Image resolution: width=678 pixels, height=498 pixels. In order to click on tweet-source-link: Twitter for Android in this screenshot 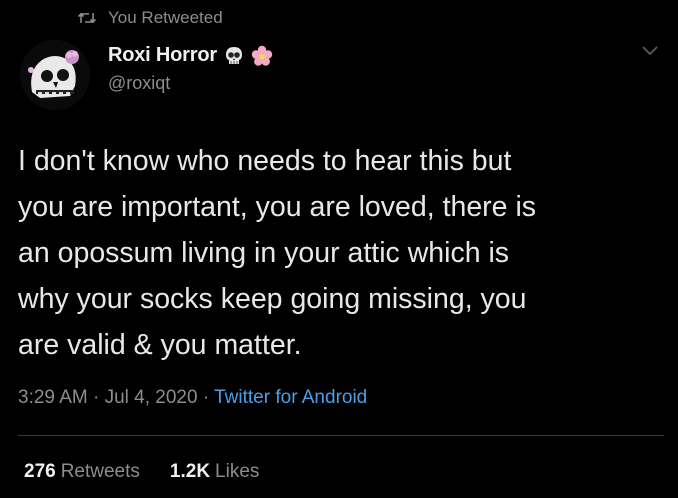, I will do `click(290, 397)`.